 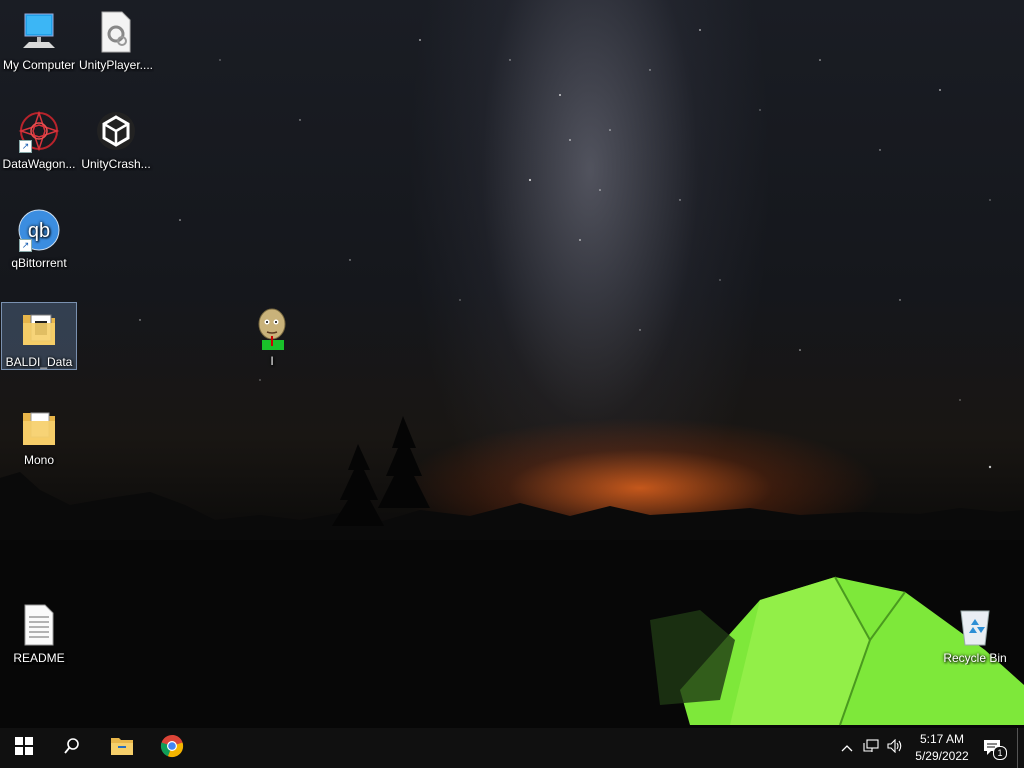 I want to click on taskbar-file-explorer, so click(x=122, y=748).